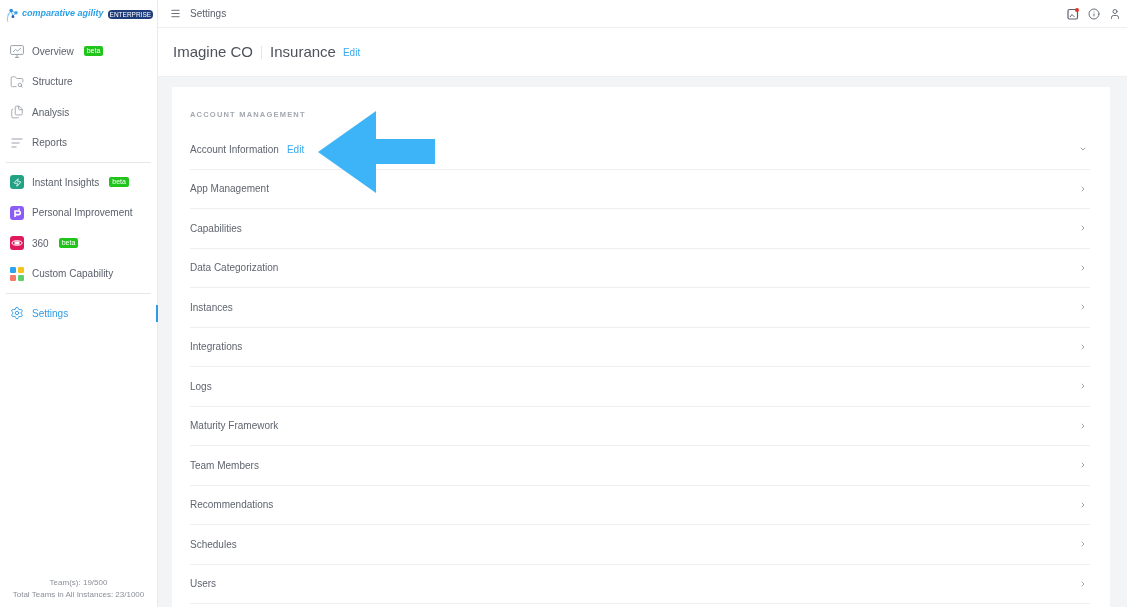 The width and height of the screenshot is (1127, 607). What do you see at coordinates (303, 51) in the screenshot?
I see `instance-name: Insurance` at bounding box center [303, 51].